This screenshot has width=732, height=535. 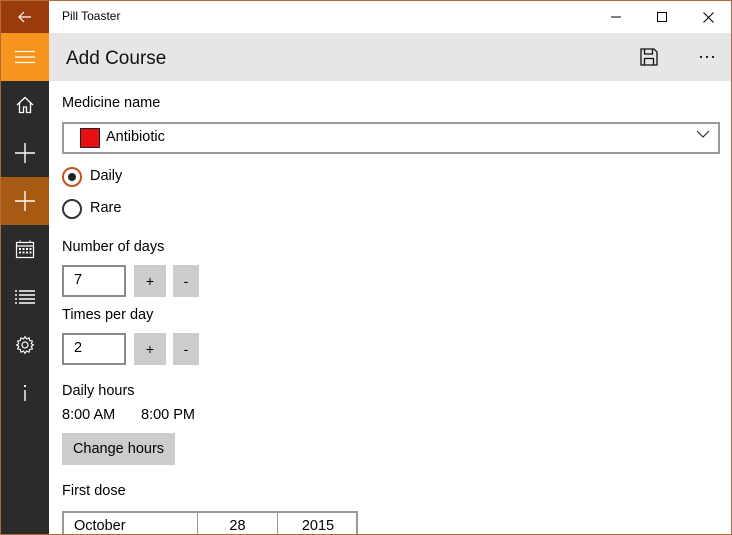 I want to click on chevron-down-icon, so click(x=703, y=134).